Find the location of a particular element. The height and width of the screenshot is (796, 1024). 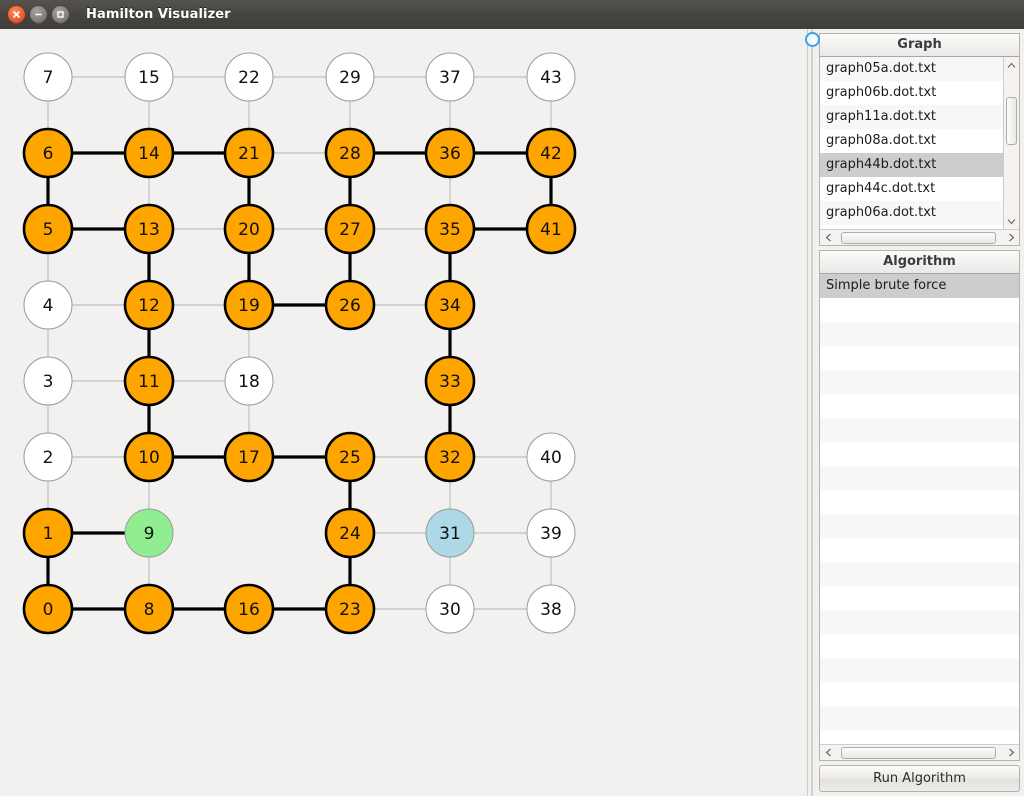

algorithm-list-rows: Simple brute force is located at coordinates (919, 509).